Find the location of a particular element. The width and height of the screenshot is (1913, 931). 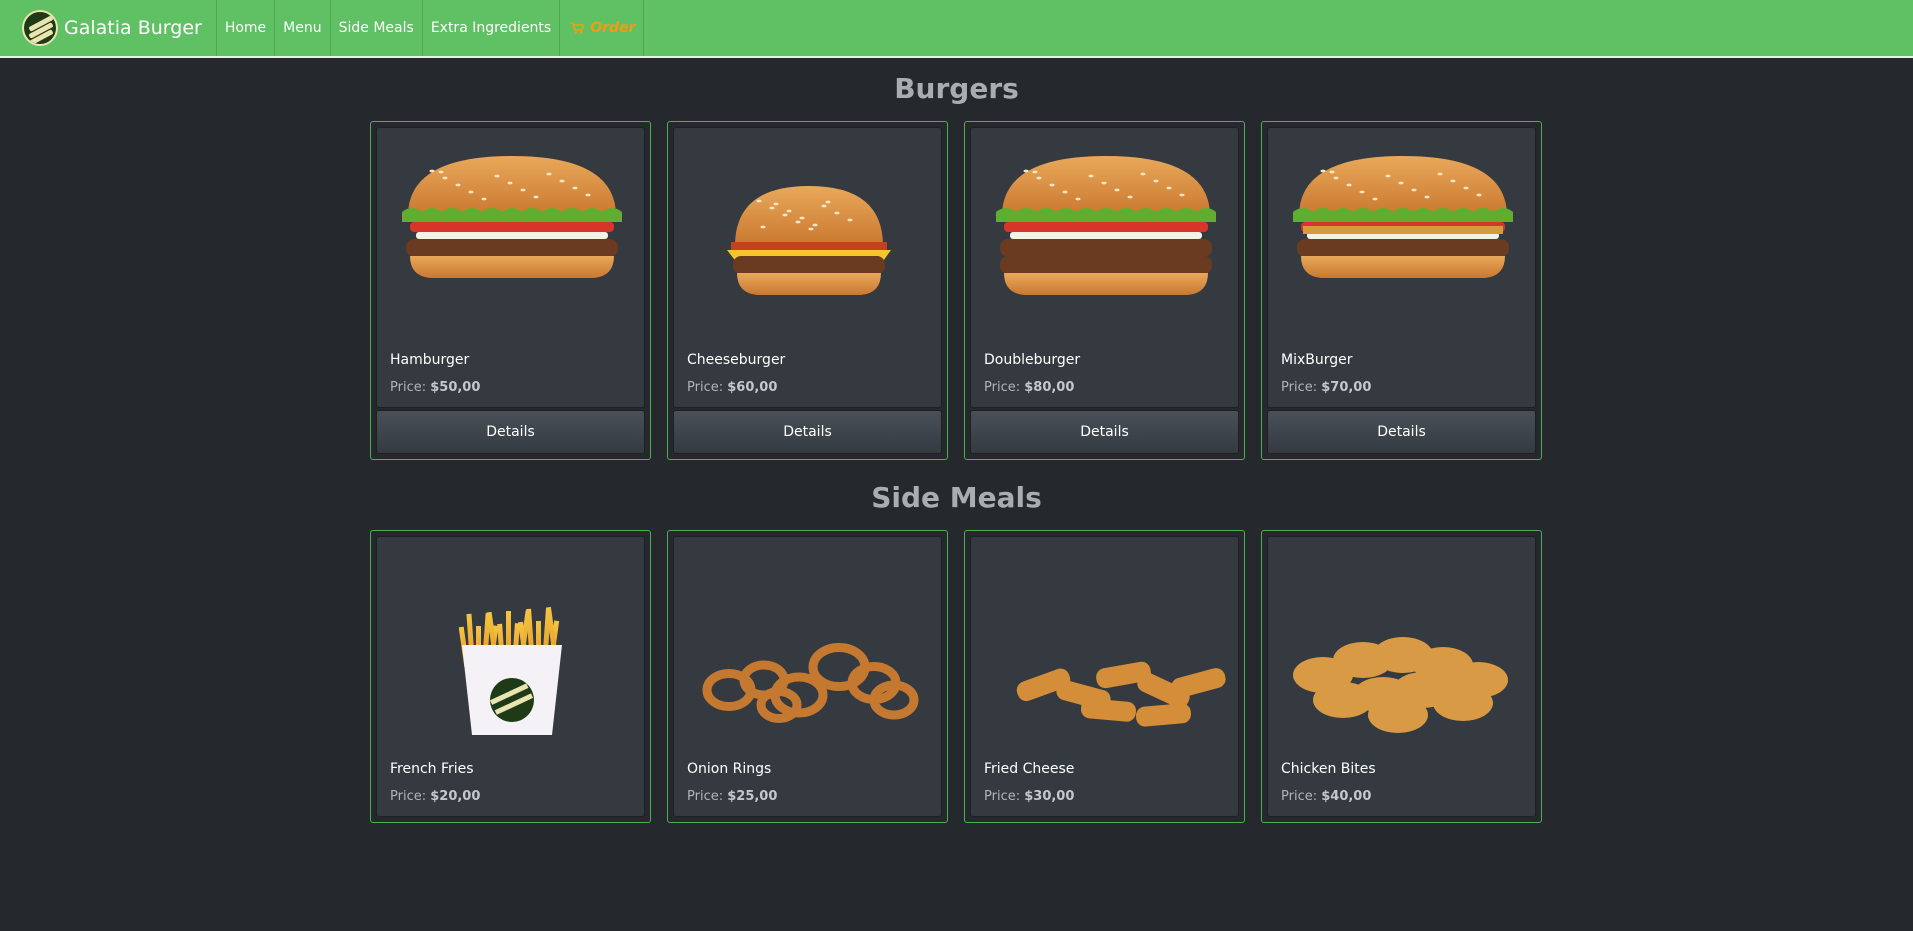

nav-side-meals: Side Meals is located at coordinates (377, 28).